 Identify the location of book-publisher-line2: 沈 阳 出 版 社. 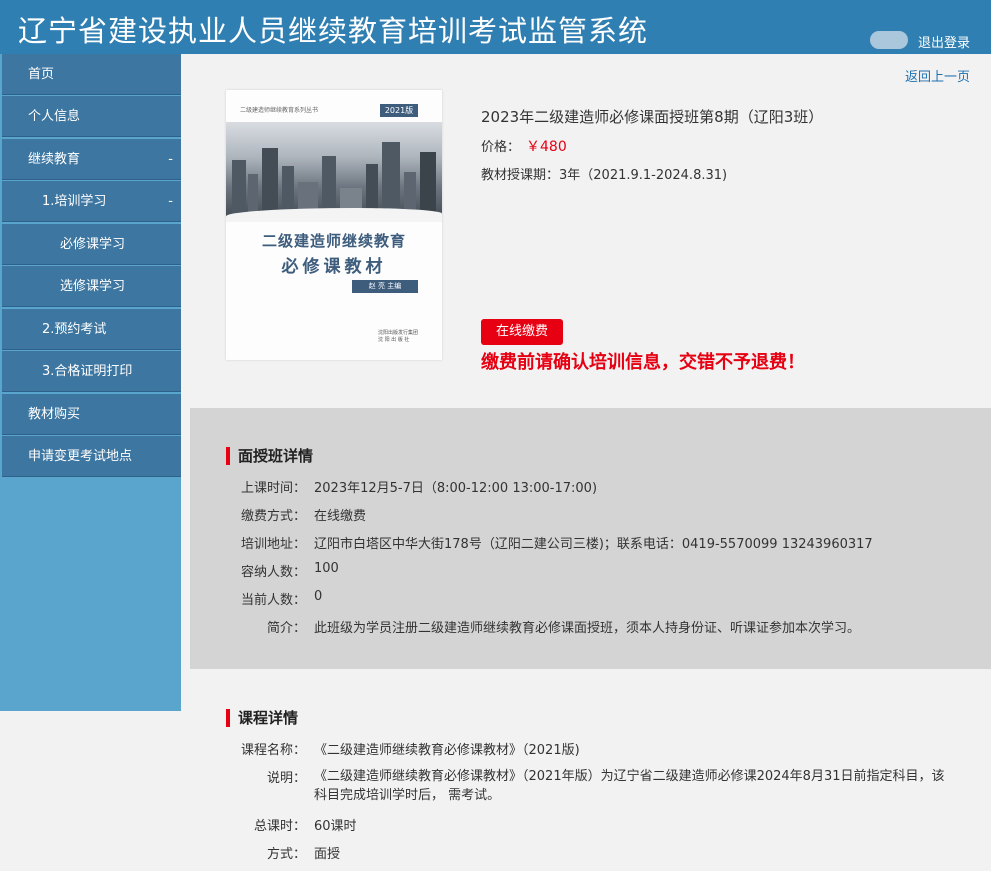
(394, 340).